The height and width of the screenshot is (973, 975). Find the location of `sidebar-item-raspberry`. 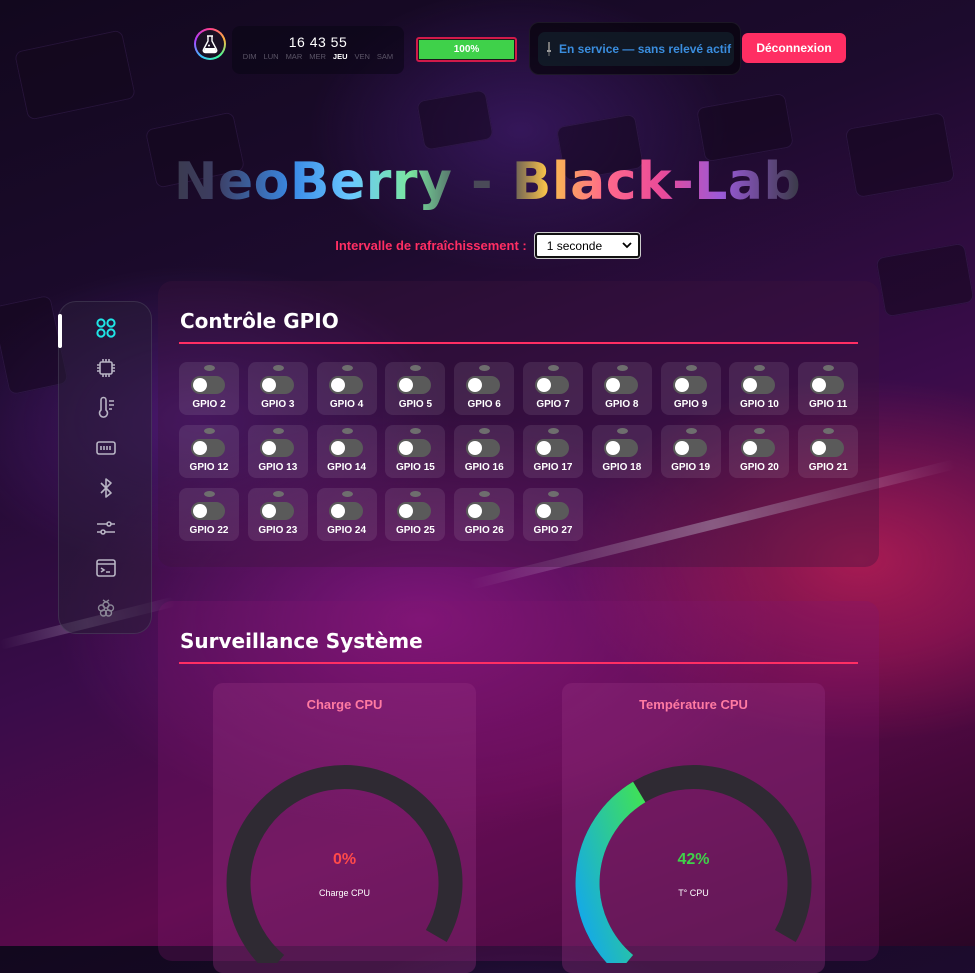

sidebar-item-raspberry is located at coordinates (106, 608).